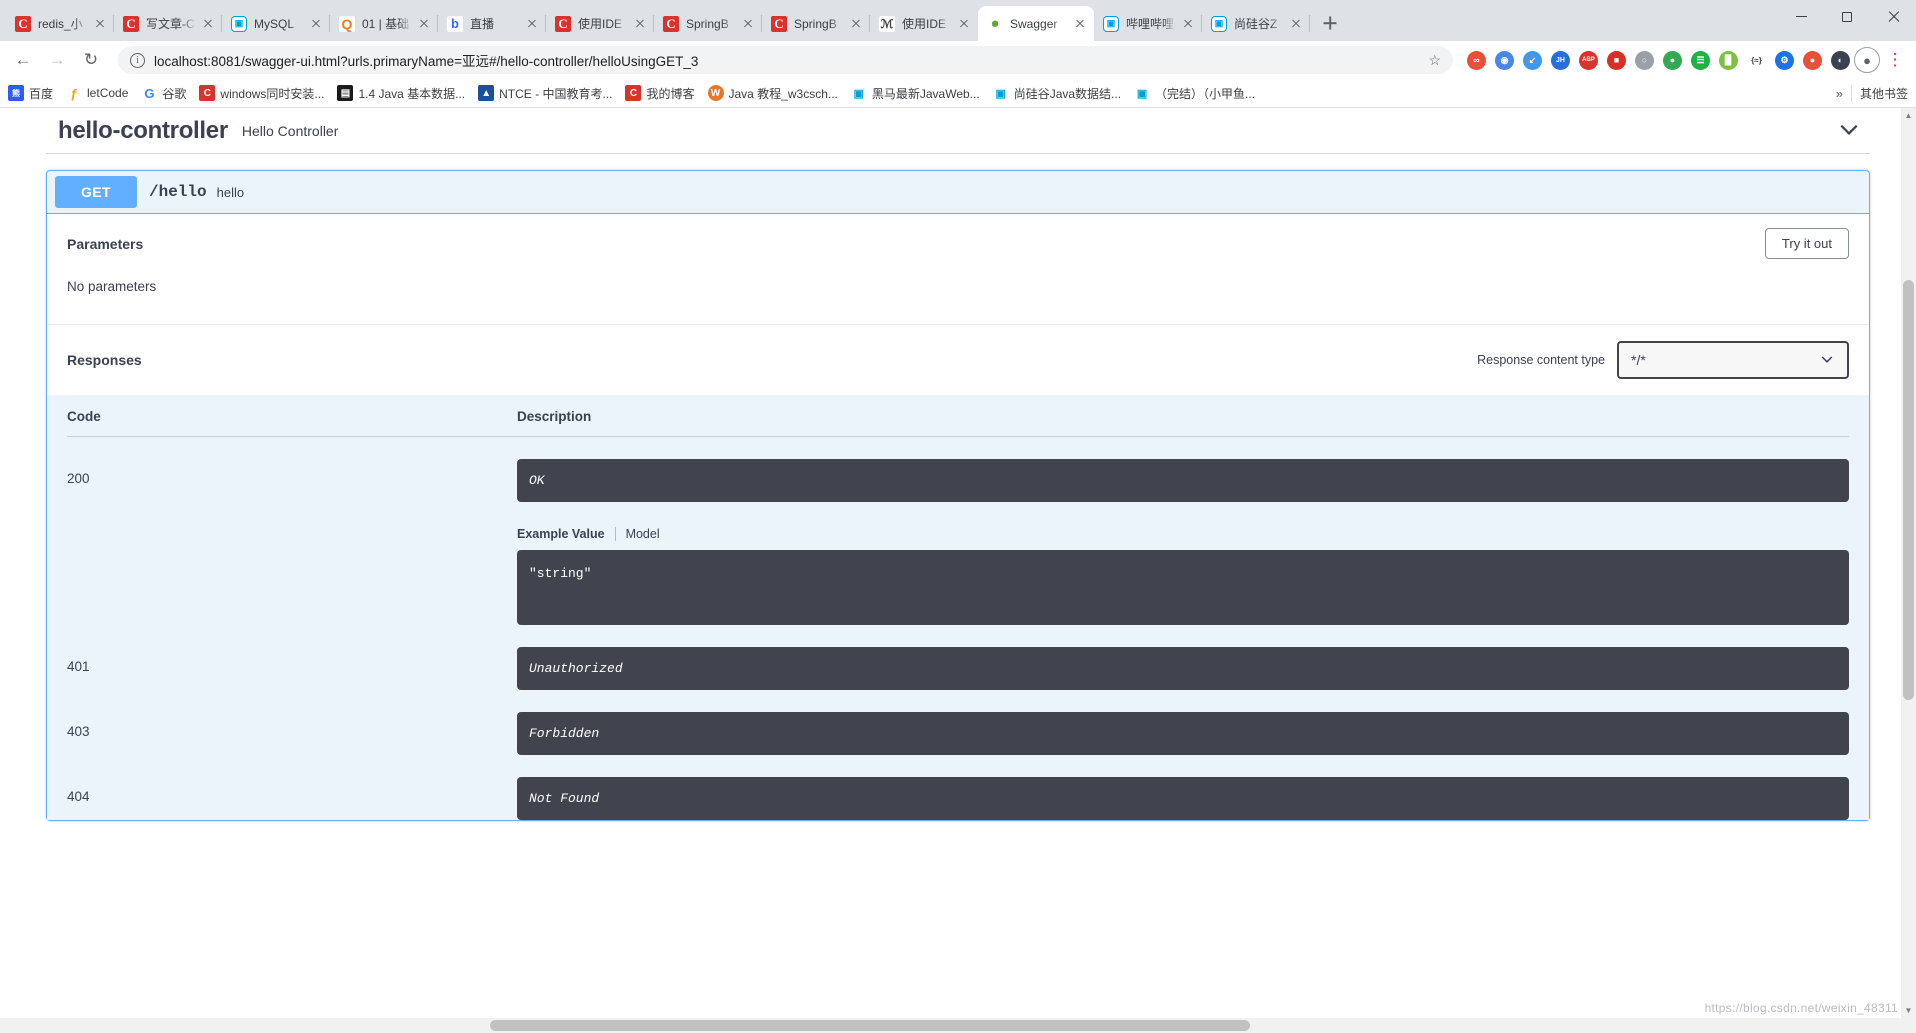  I want to click on browser-tab: ▣ MySQL, so click(276, 23).